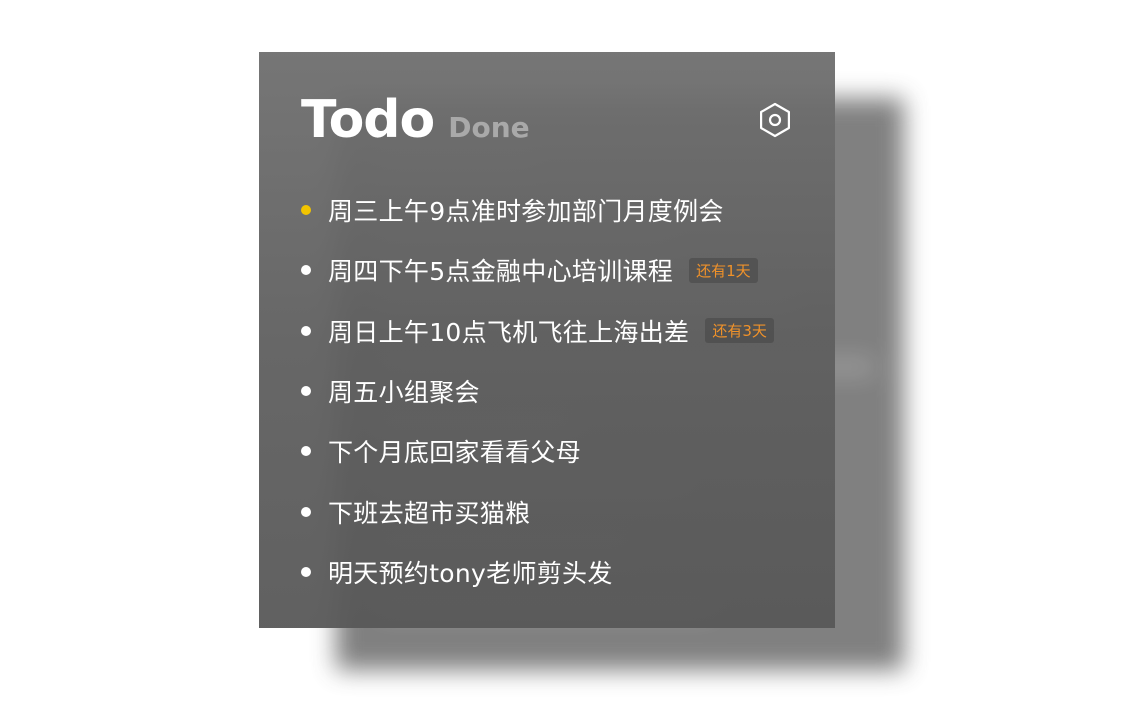  I want to click on due-badge: 还有1天, so click(723, 270).